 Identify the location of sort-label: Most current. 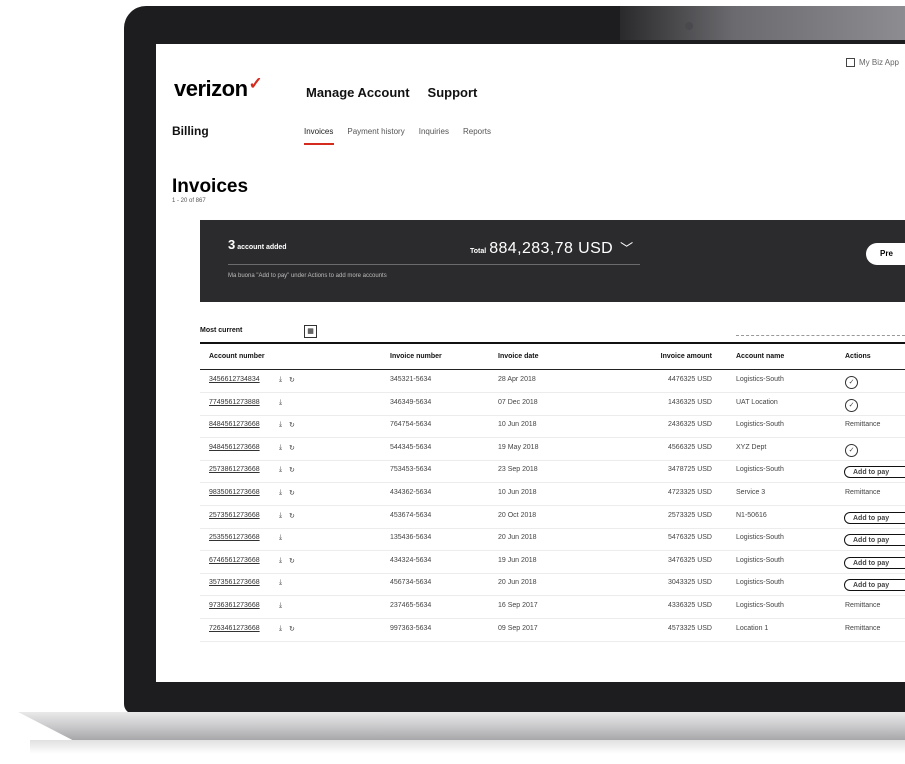
(221, 330).